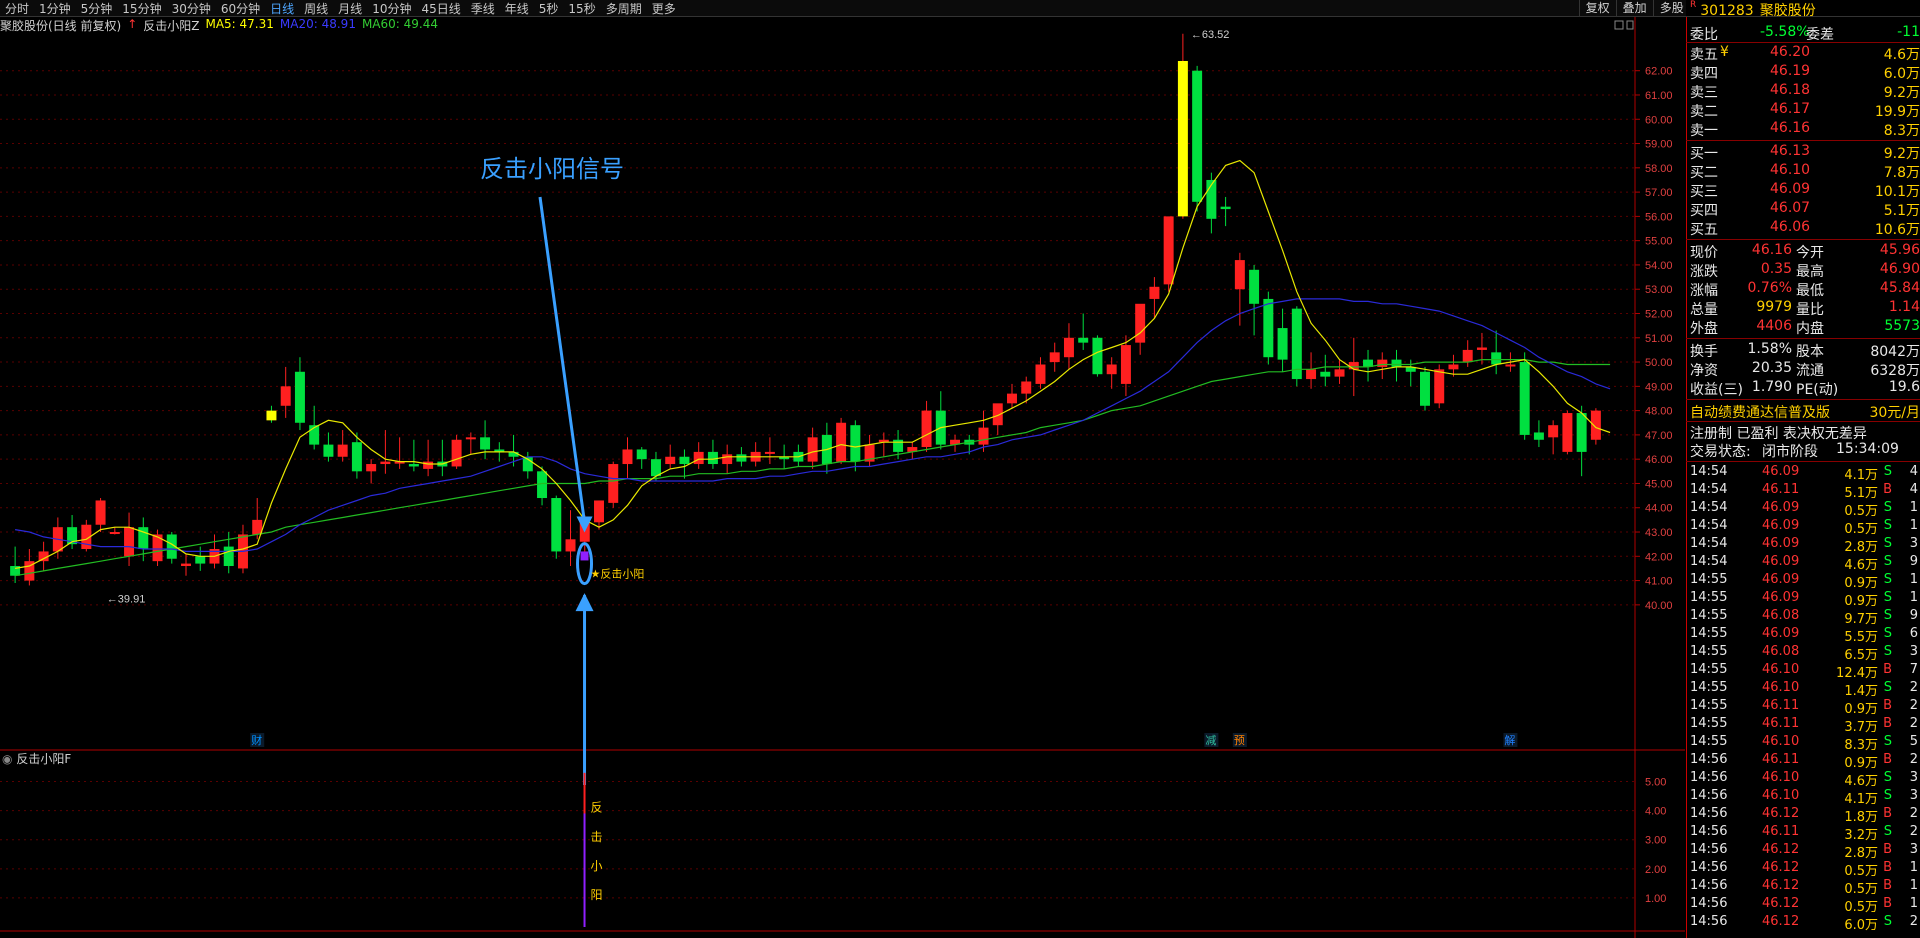  Describe the element at coordinates (1913, 831) in the screenshot. I see `tick-count: 2` at that location.